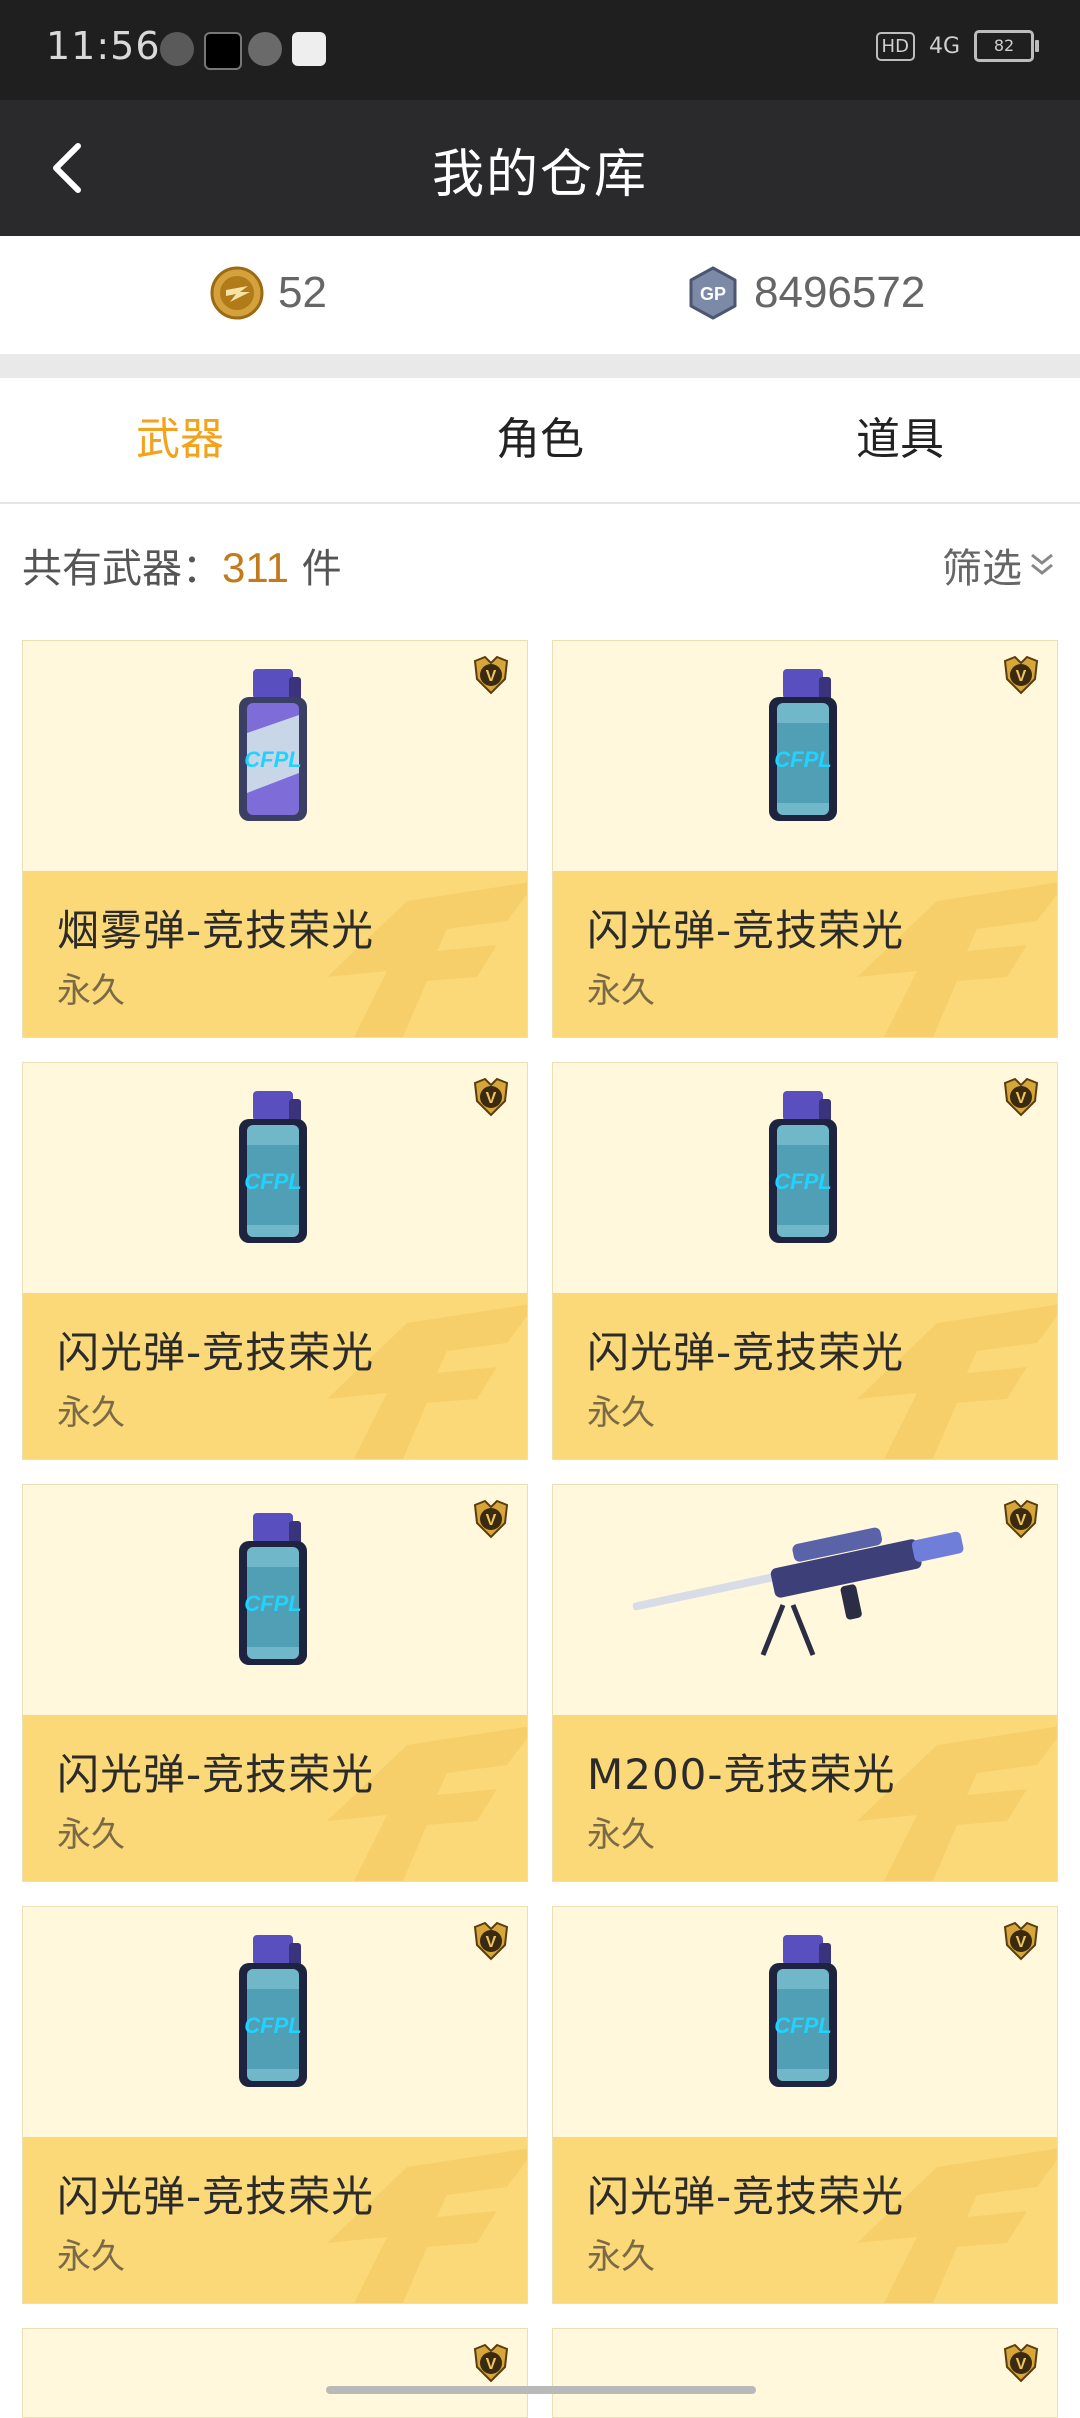 The image size is (1080, 2418). I want to click on home-indicator, so click(541, 2390).